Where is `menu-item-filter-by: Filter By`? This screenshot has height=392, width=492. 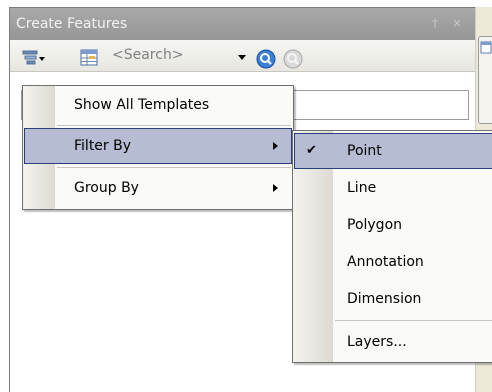 menu-item-filter-by: Filter By is located at coordinates (158, 146).